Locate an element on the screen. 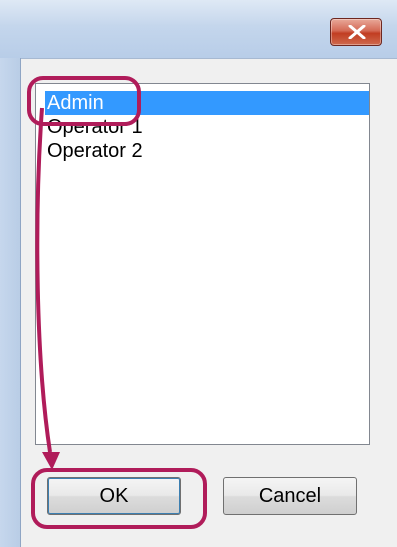 The height and width of the screenshot is (547, 397). title-bar is located at coordinates (198, 29).